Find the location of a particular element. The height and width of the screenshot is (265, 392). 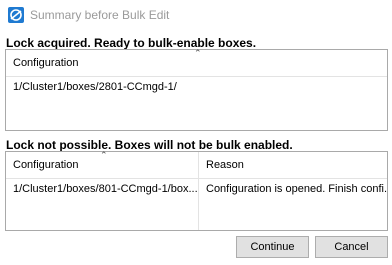

configuration-cell: 1/Cluster1/boxes/2801-CCmgd-1/ is located at coordinates (95, 87).